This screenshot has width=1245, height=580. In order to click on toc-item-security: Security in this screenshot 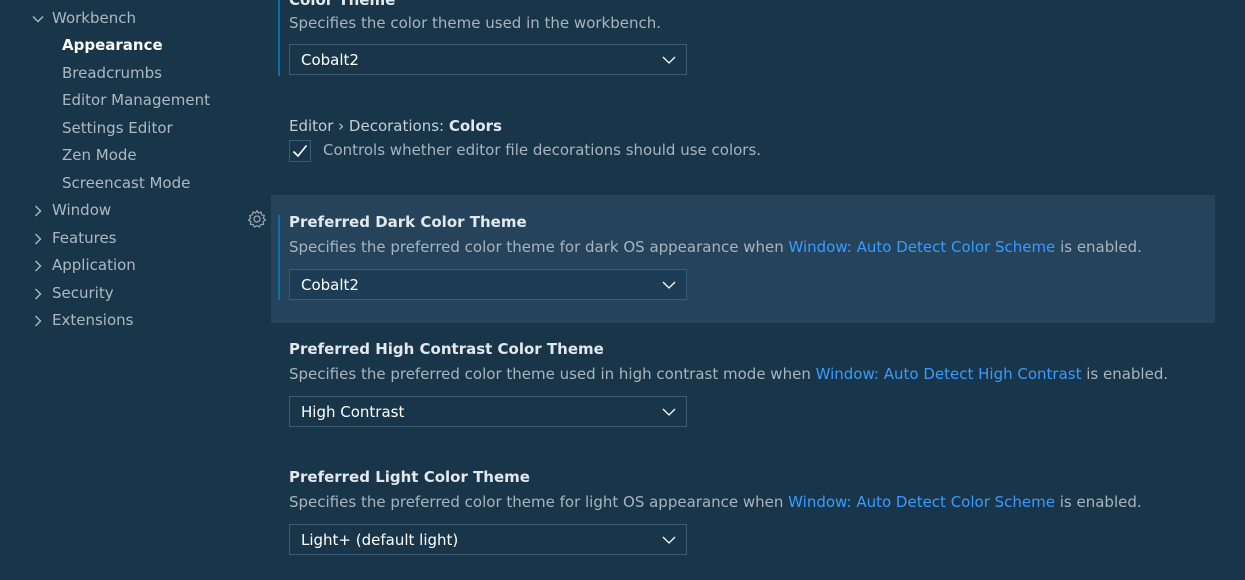, I will do `click(135, 293)`.